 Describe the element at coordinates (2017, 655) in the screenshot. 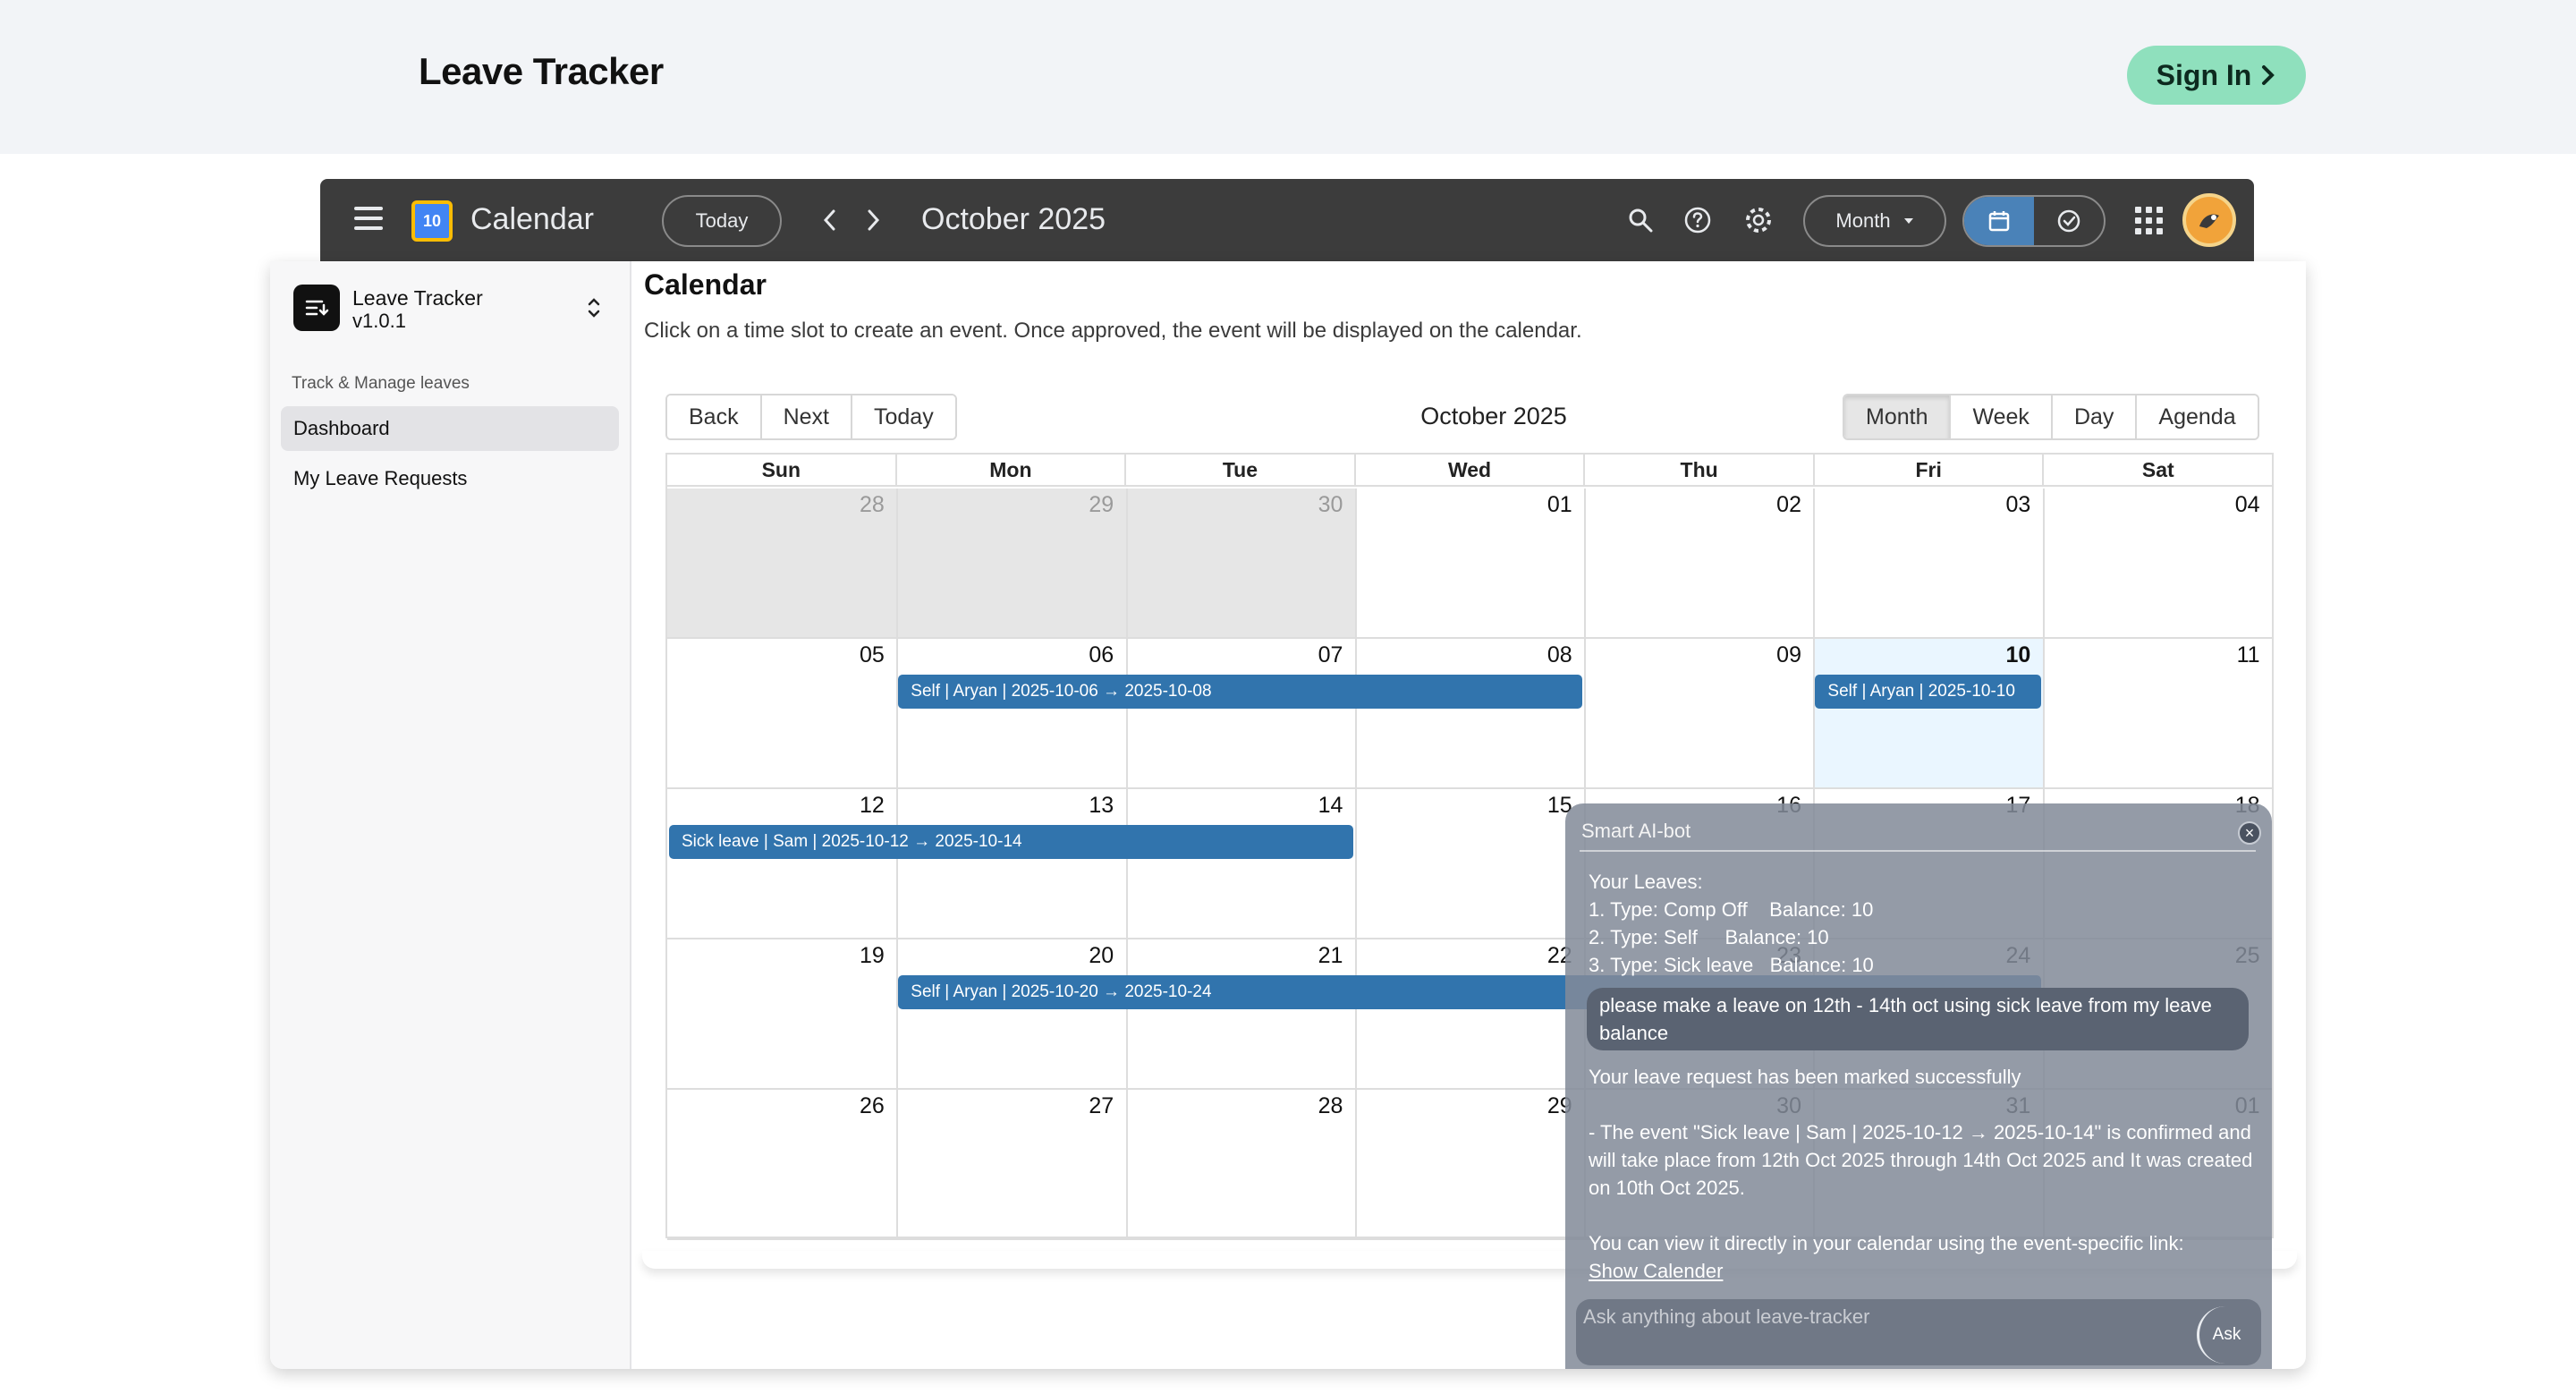

I see `day-number: 10` at that location.